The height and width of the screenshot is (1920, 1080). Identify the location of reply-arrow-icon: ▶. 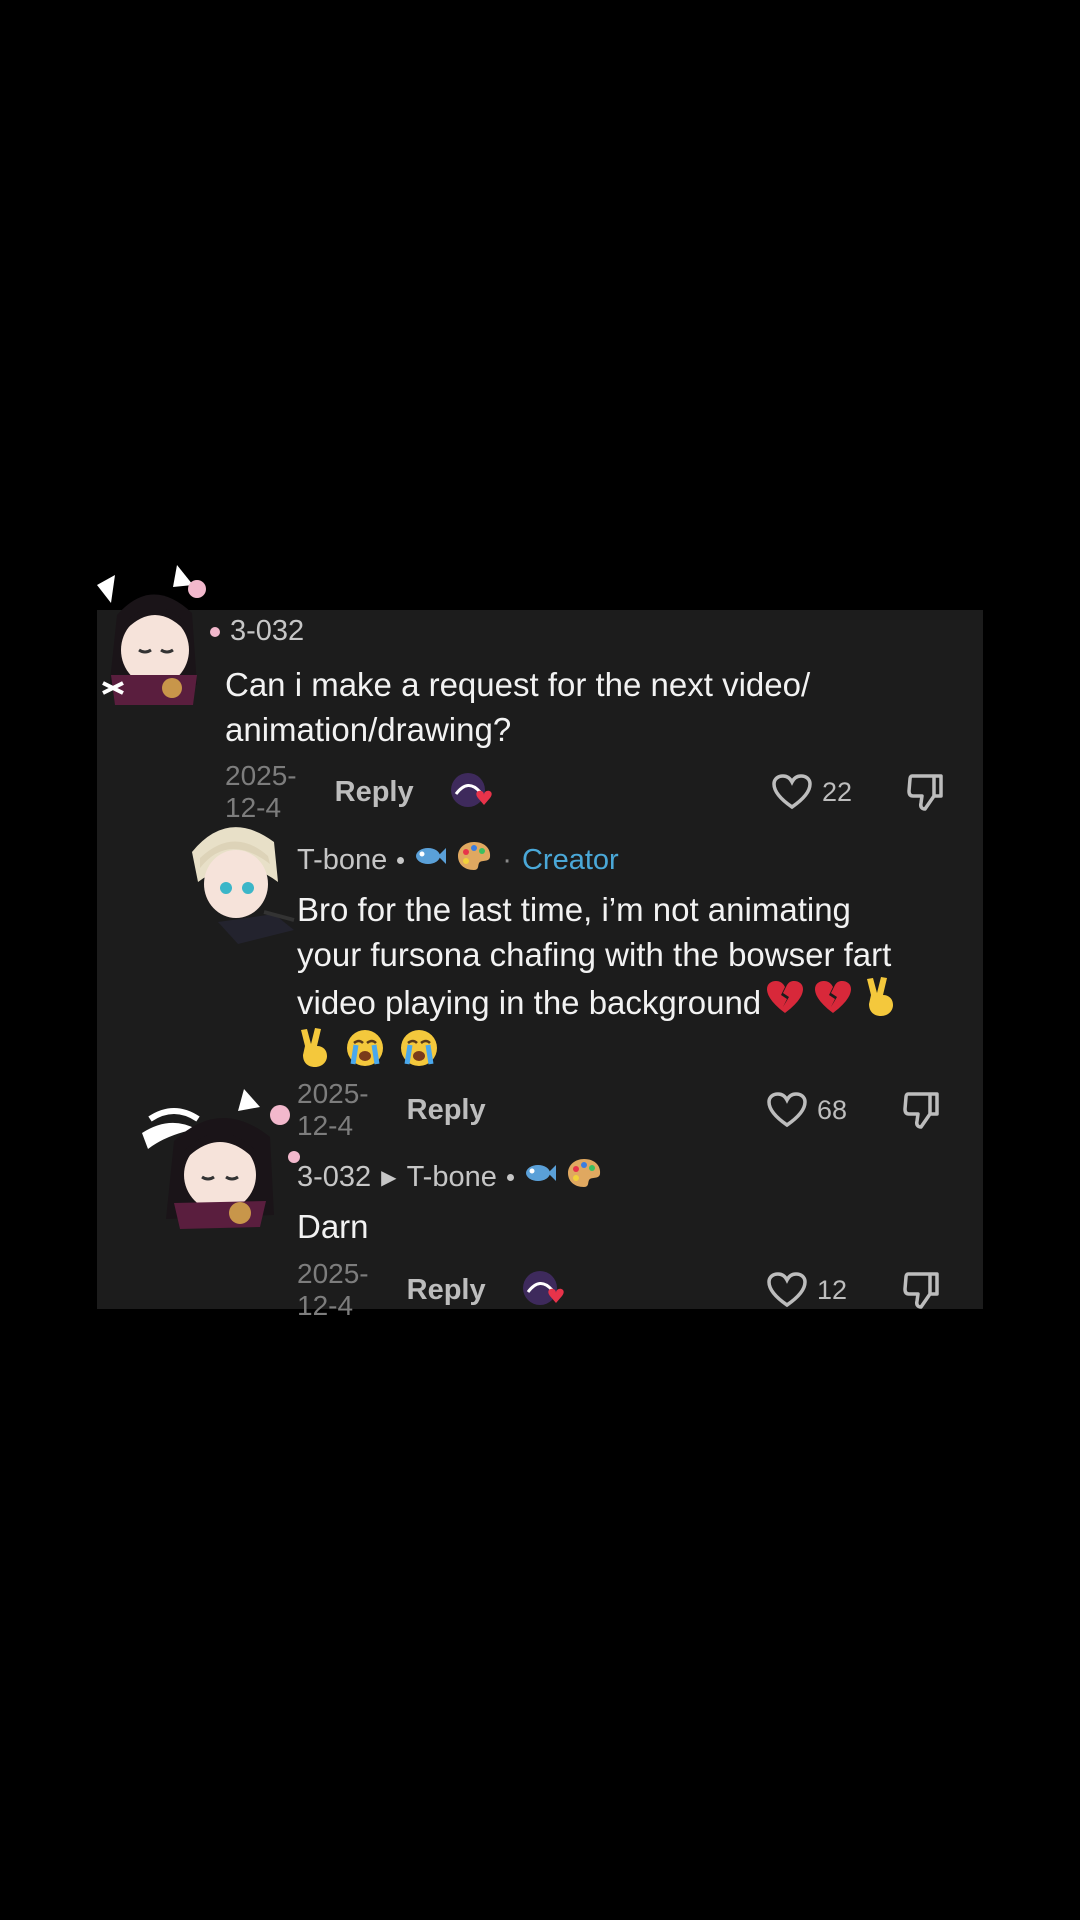
(389, 1177).